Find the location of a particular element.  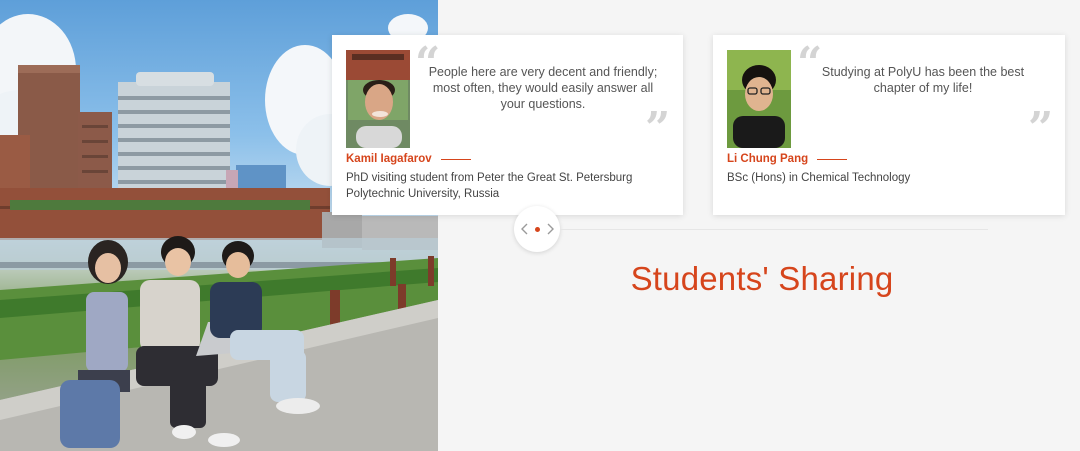

dot-indicator-icon is located at coordinates (537, 229).